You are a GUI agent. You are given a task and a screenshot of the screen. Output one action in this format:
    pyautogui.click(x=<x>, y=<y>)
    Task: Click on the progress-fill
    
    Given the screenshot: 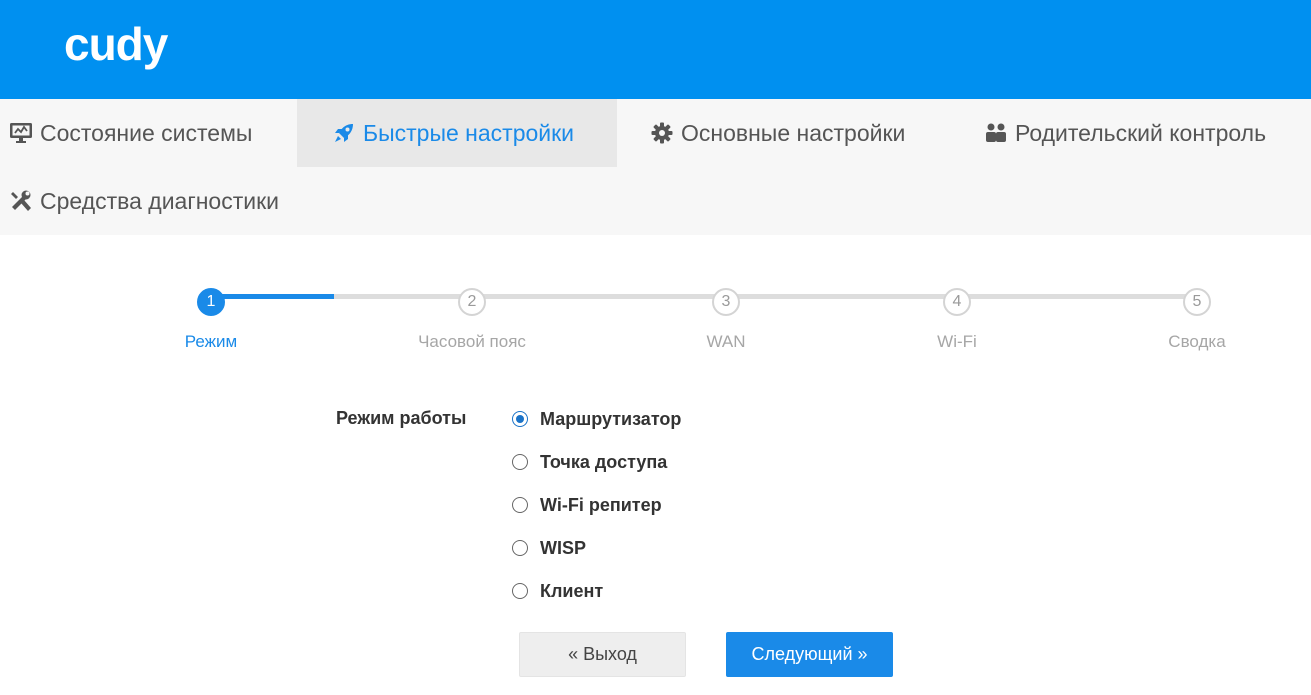 What is the action you would take?
    pyautogui.click(x=273, y=296)
    